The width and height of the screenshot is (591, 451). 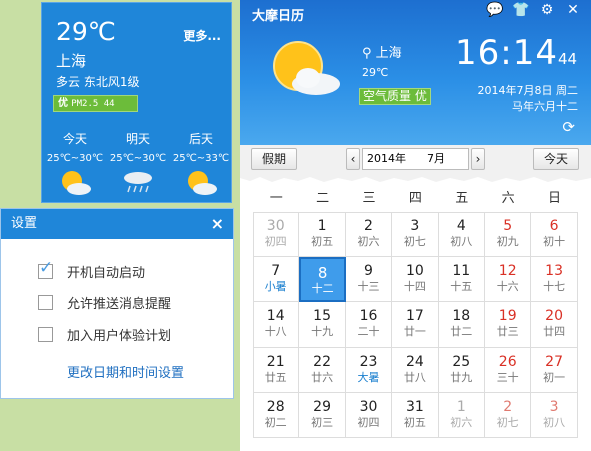 I want to click on prev-month-button: ‹, so click(x=353, y=159).